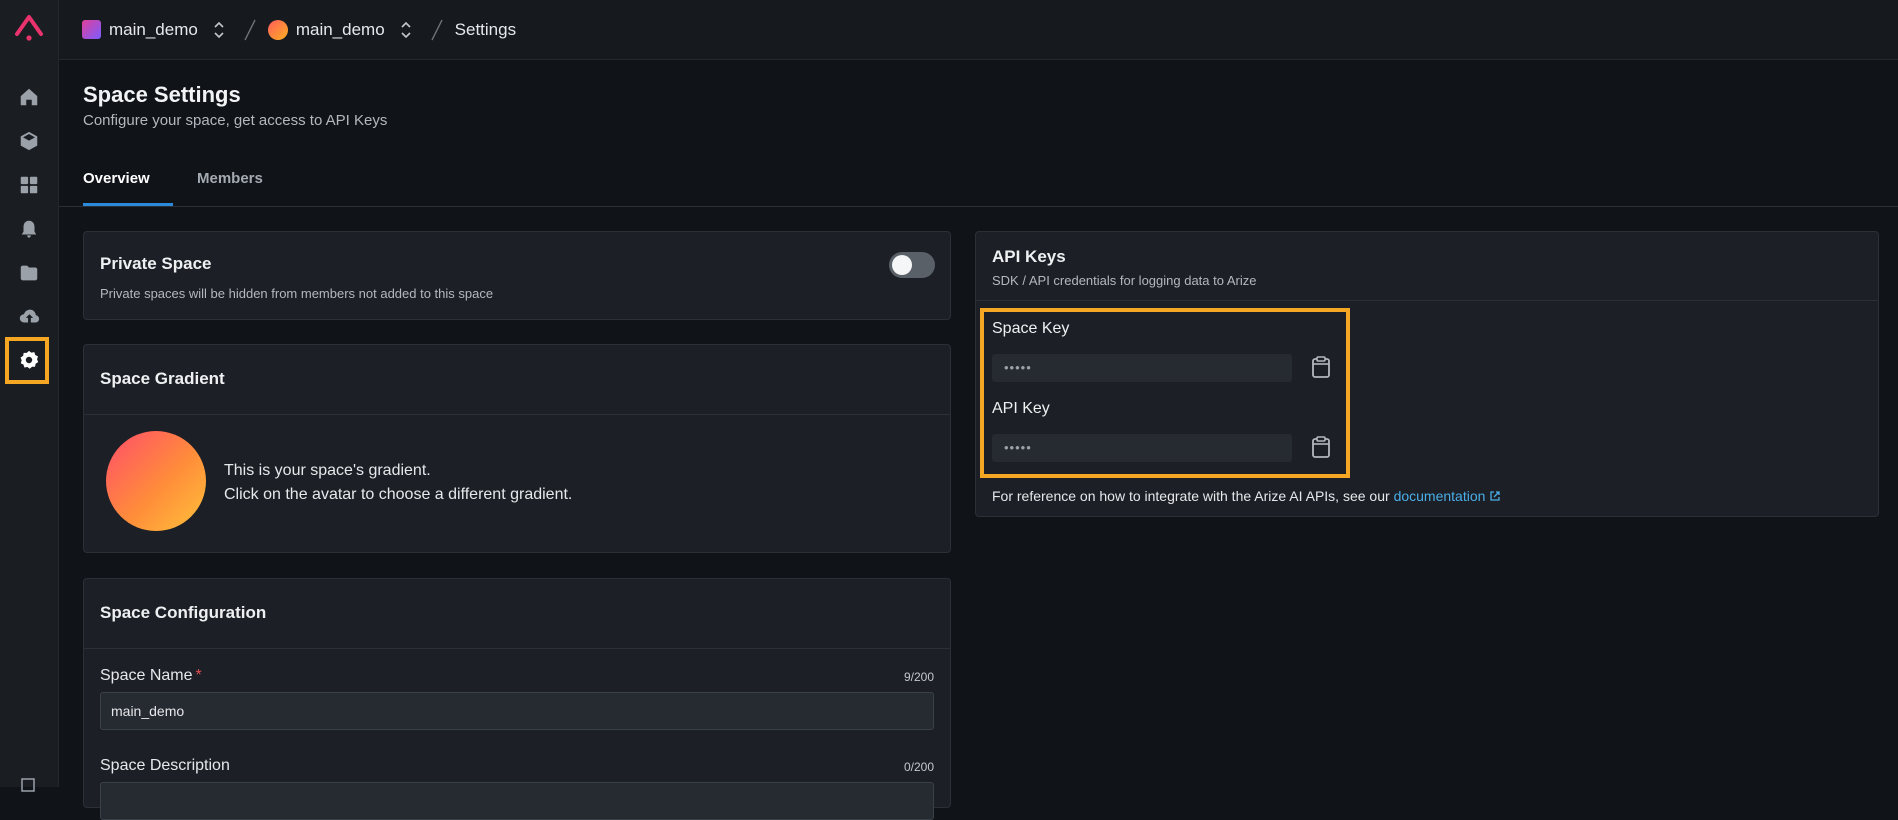  I want to click on documentation-link-label: documentation, so click(1439, 496).